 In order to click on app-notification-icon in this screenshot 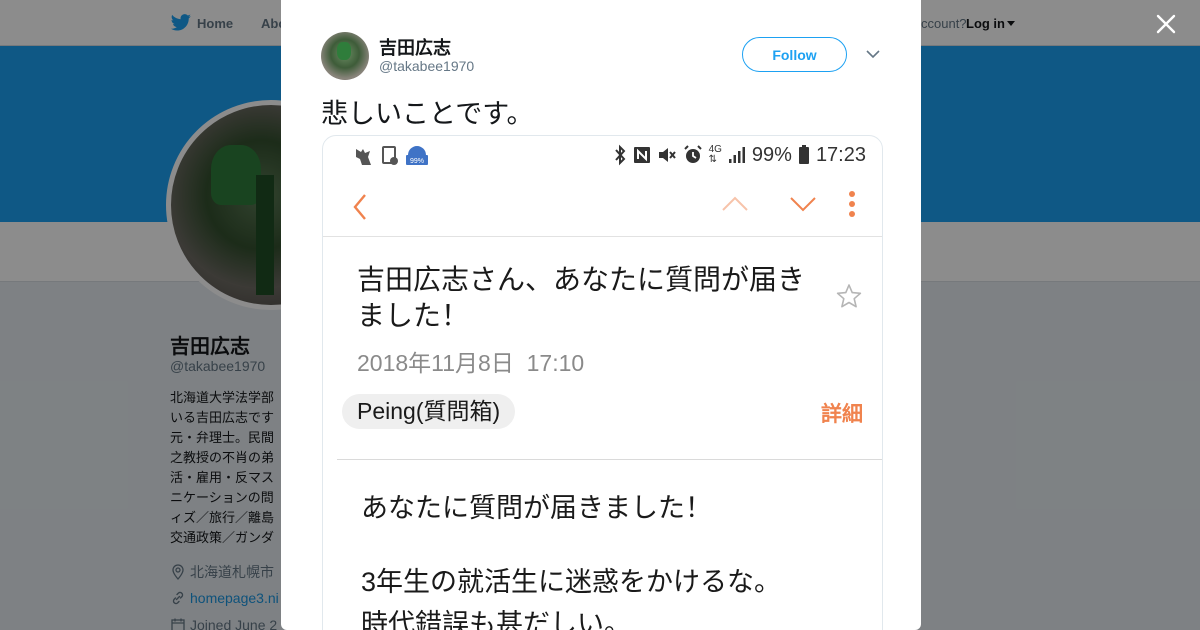, I will do `click(363, 157)`.